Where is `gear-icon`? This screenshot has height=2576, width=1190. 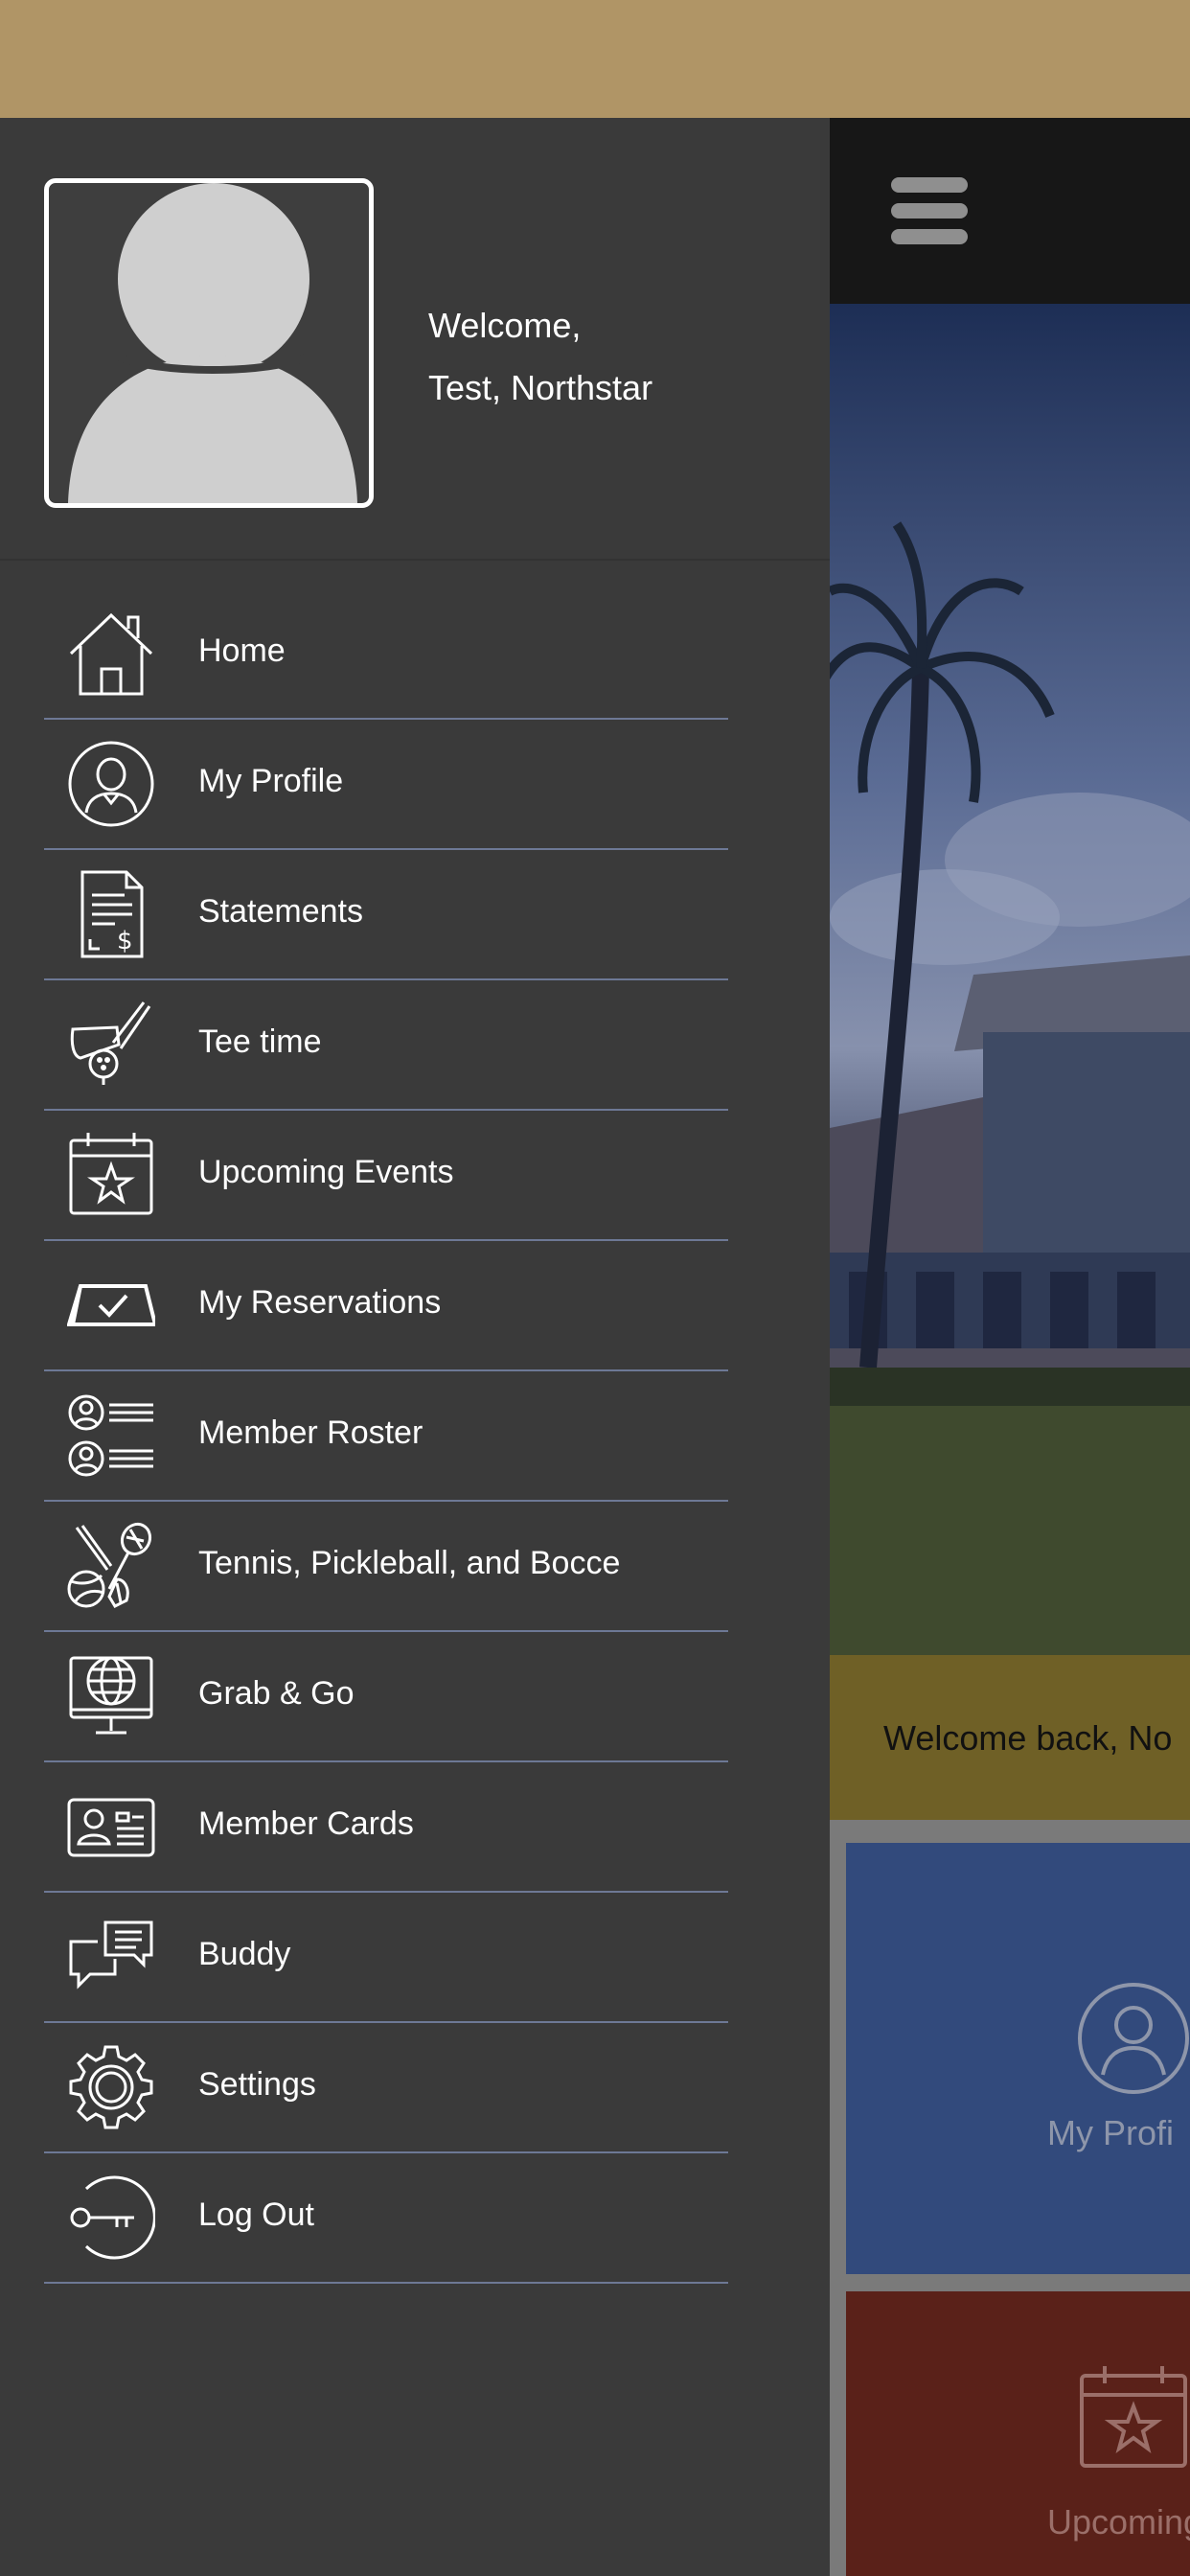
gear-icon is located at coordinates (111, 2087).